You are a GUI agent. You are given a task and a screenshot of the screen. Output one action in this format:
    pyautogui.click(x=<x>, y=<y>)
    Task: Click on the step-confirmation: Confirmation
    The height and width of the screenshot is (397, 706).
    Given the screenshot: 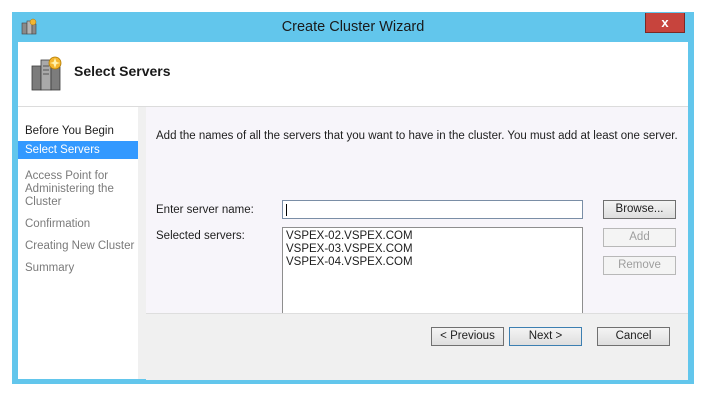 What is the action you would take?
    pyautogui.click(x=58, y=224)
    